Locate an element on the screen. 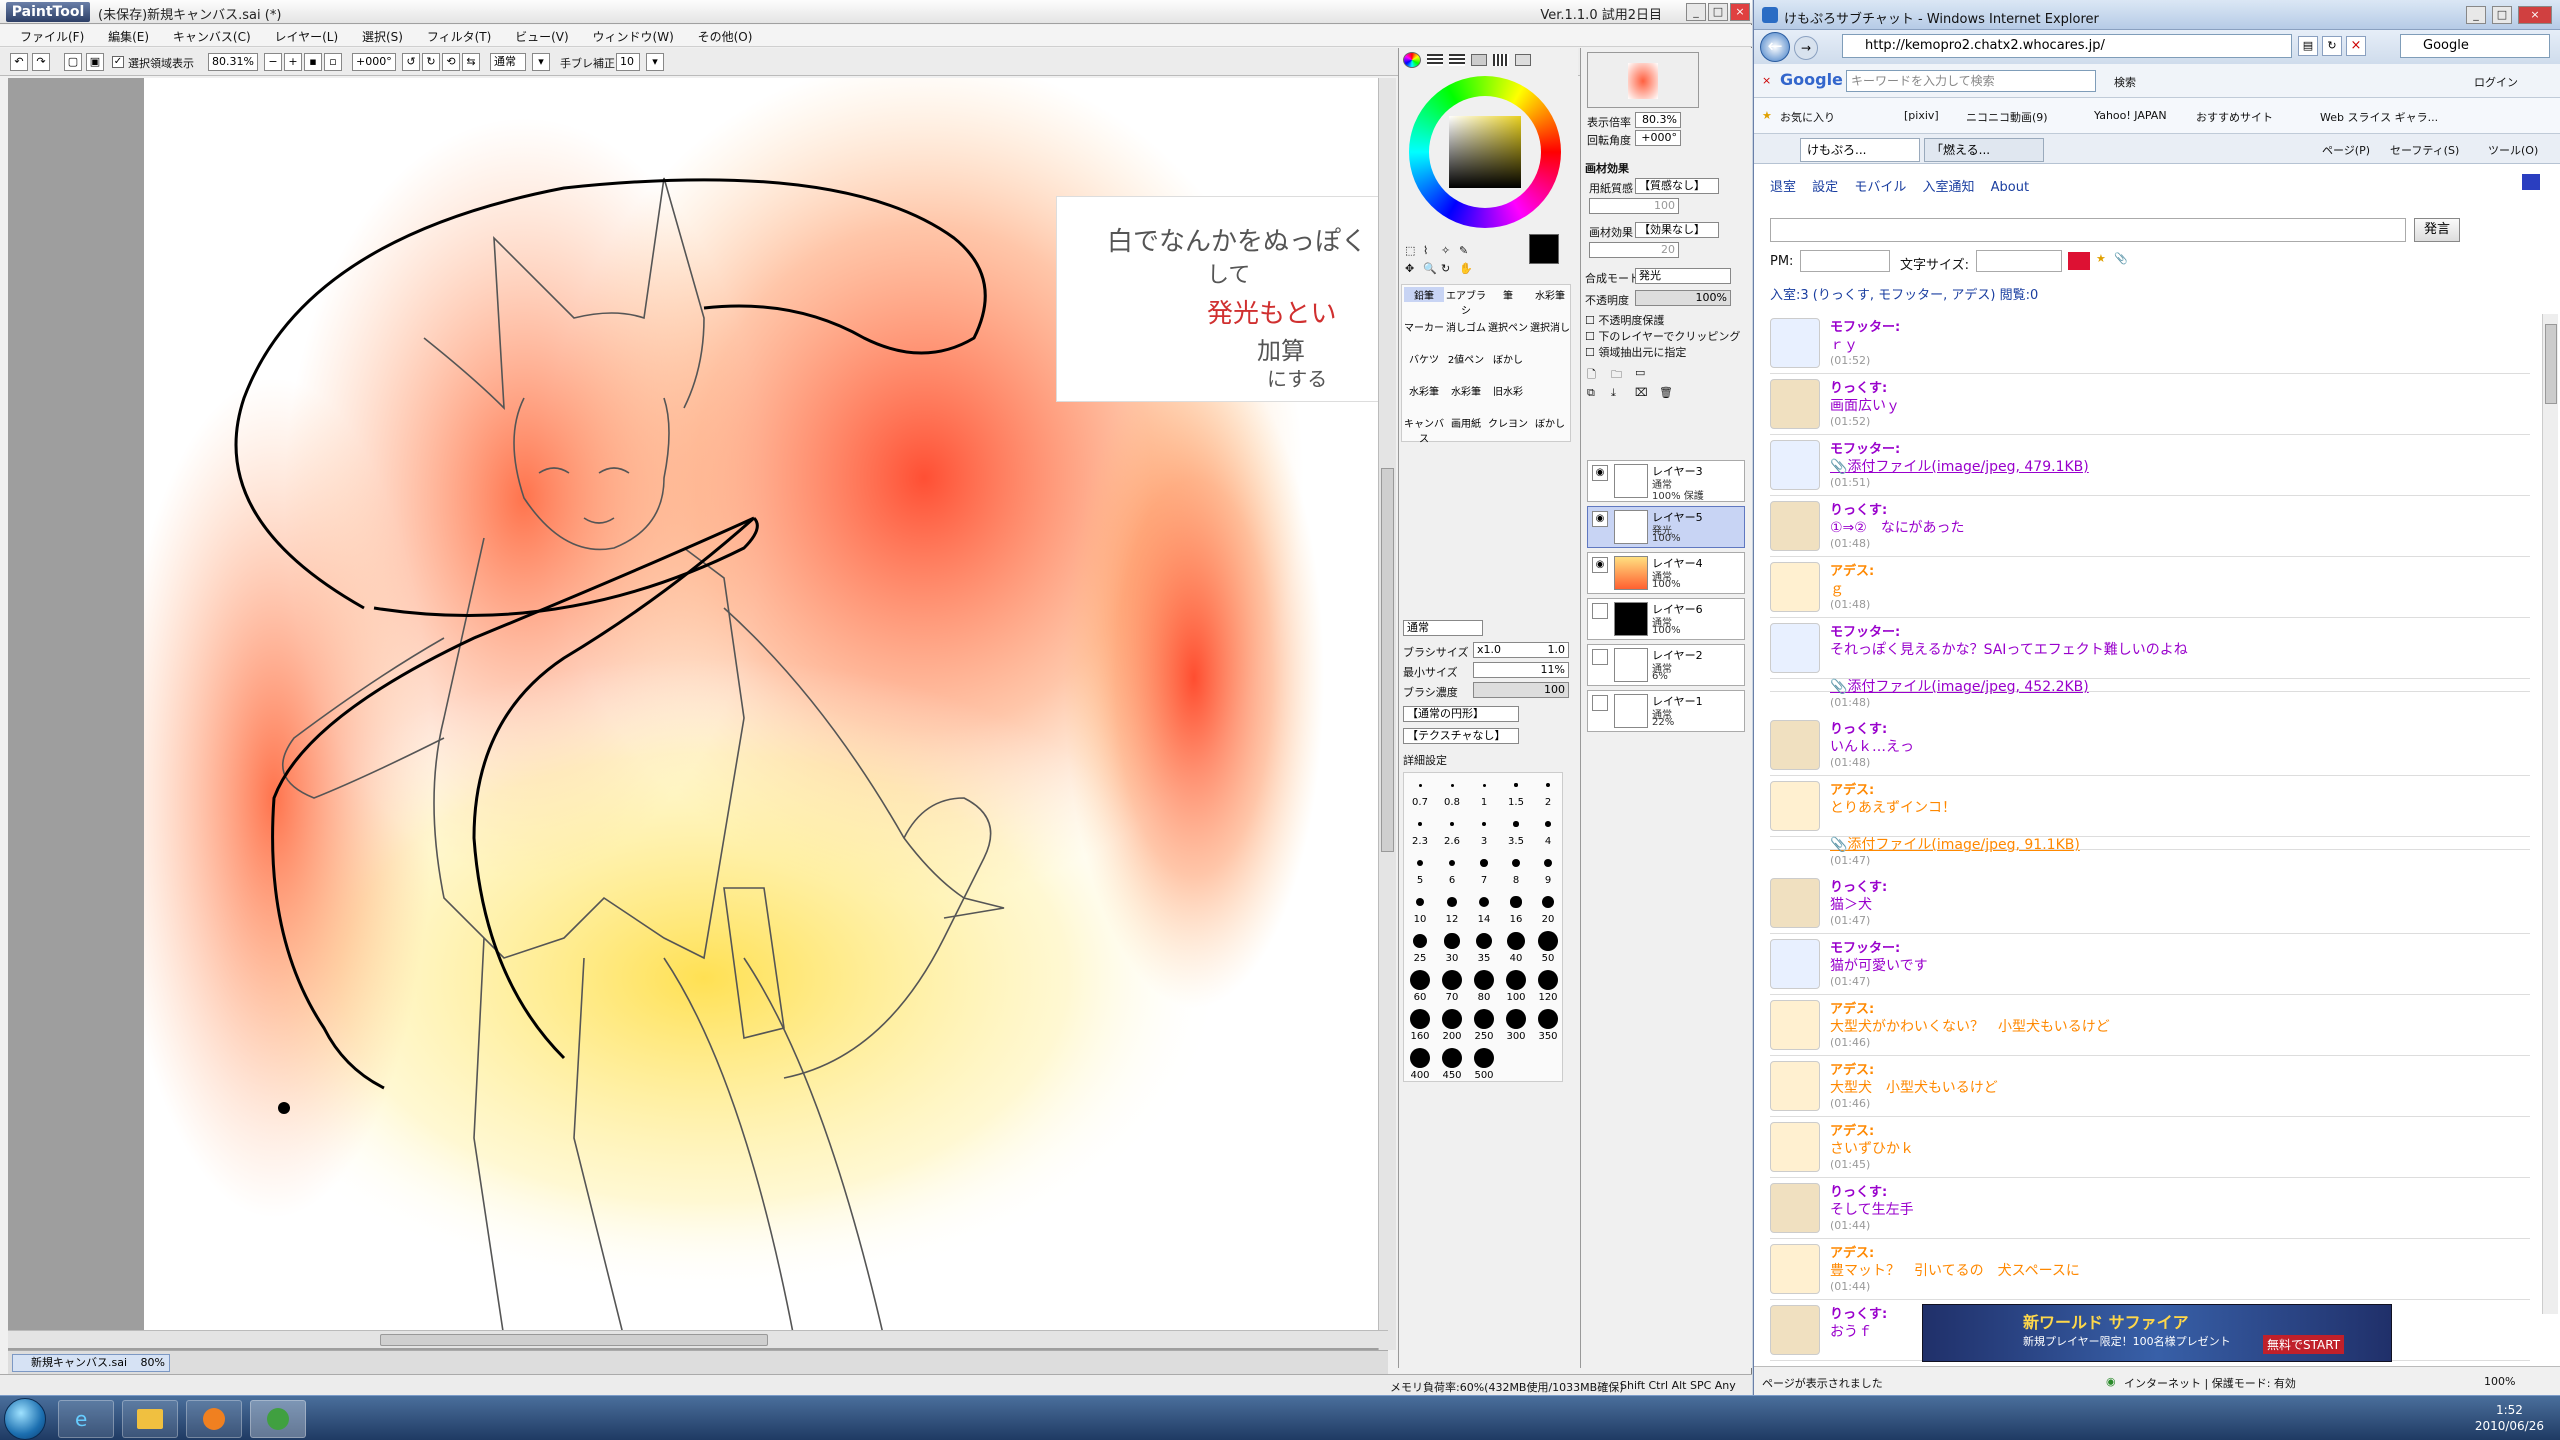 The height and width of the screenshot is (1440, 2560). favorites-star-icon: ★ is located at coordinates (1767, 115).